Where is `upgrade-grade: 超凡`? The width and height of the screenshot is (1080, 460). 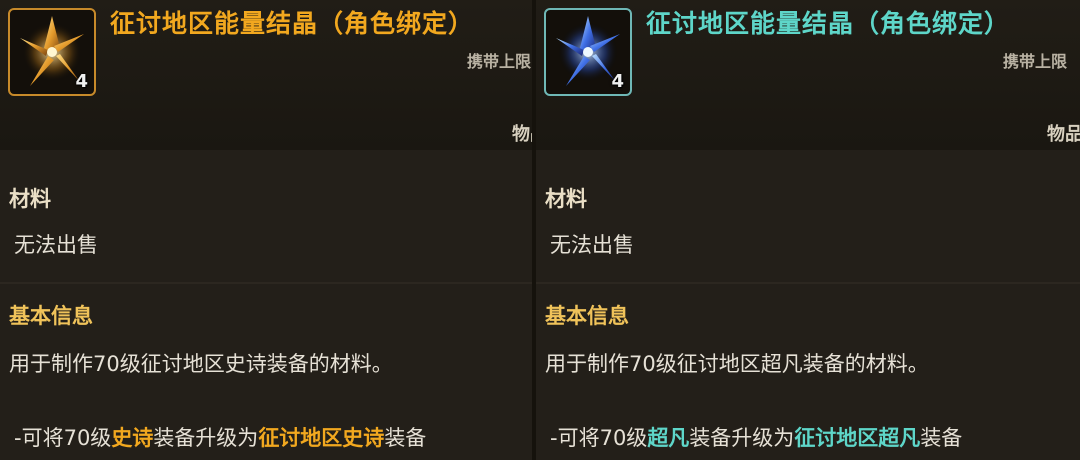 upgrade-grade: 超凡 is located at coordinates (668, 438).